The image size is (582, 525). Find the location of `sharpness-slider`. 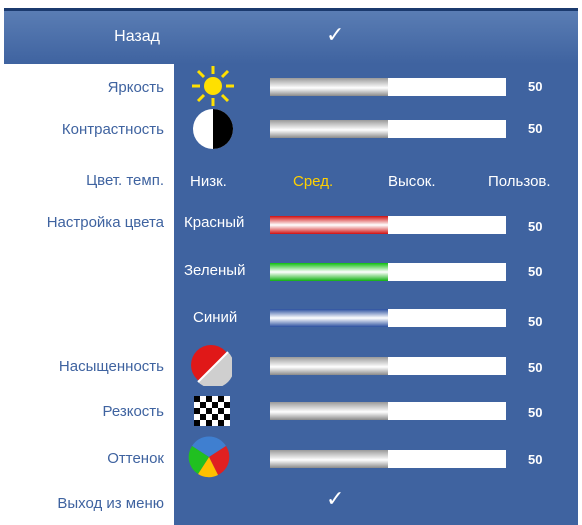

sharpness-slider is located at coordinates (388, 411).